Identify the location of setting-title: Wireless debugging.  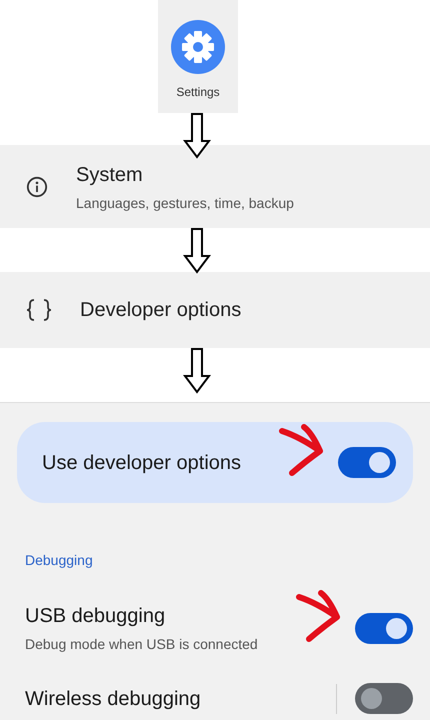
(113, 699).